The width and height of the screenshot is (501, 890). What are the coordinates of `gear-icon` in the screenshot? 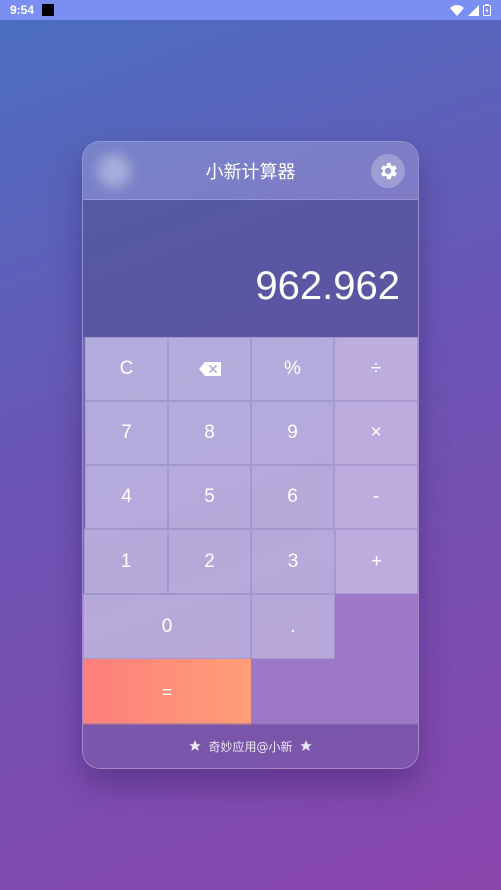 It's located at (389, 171).